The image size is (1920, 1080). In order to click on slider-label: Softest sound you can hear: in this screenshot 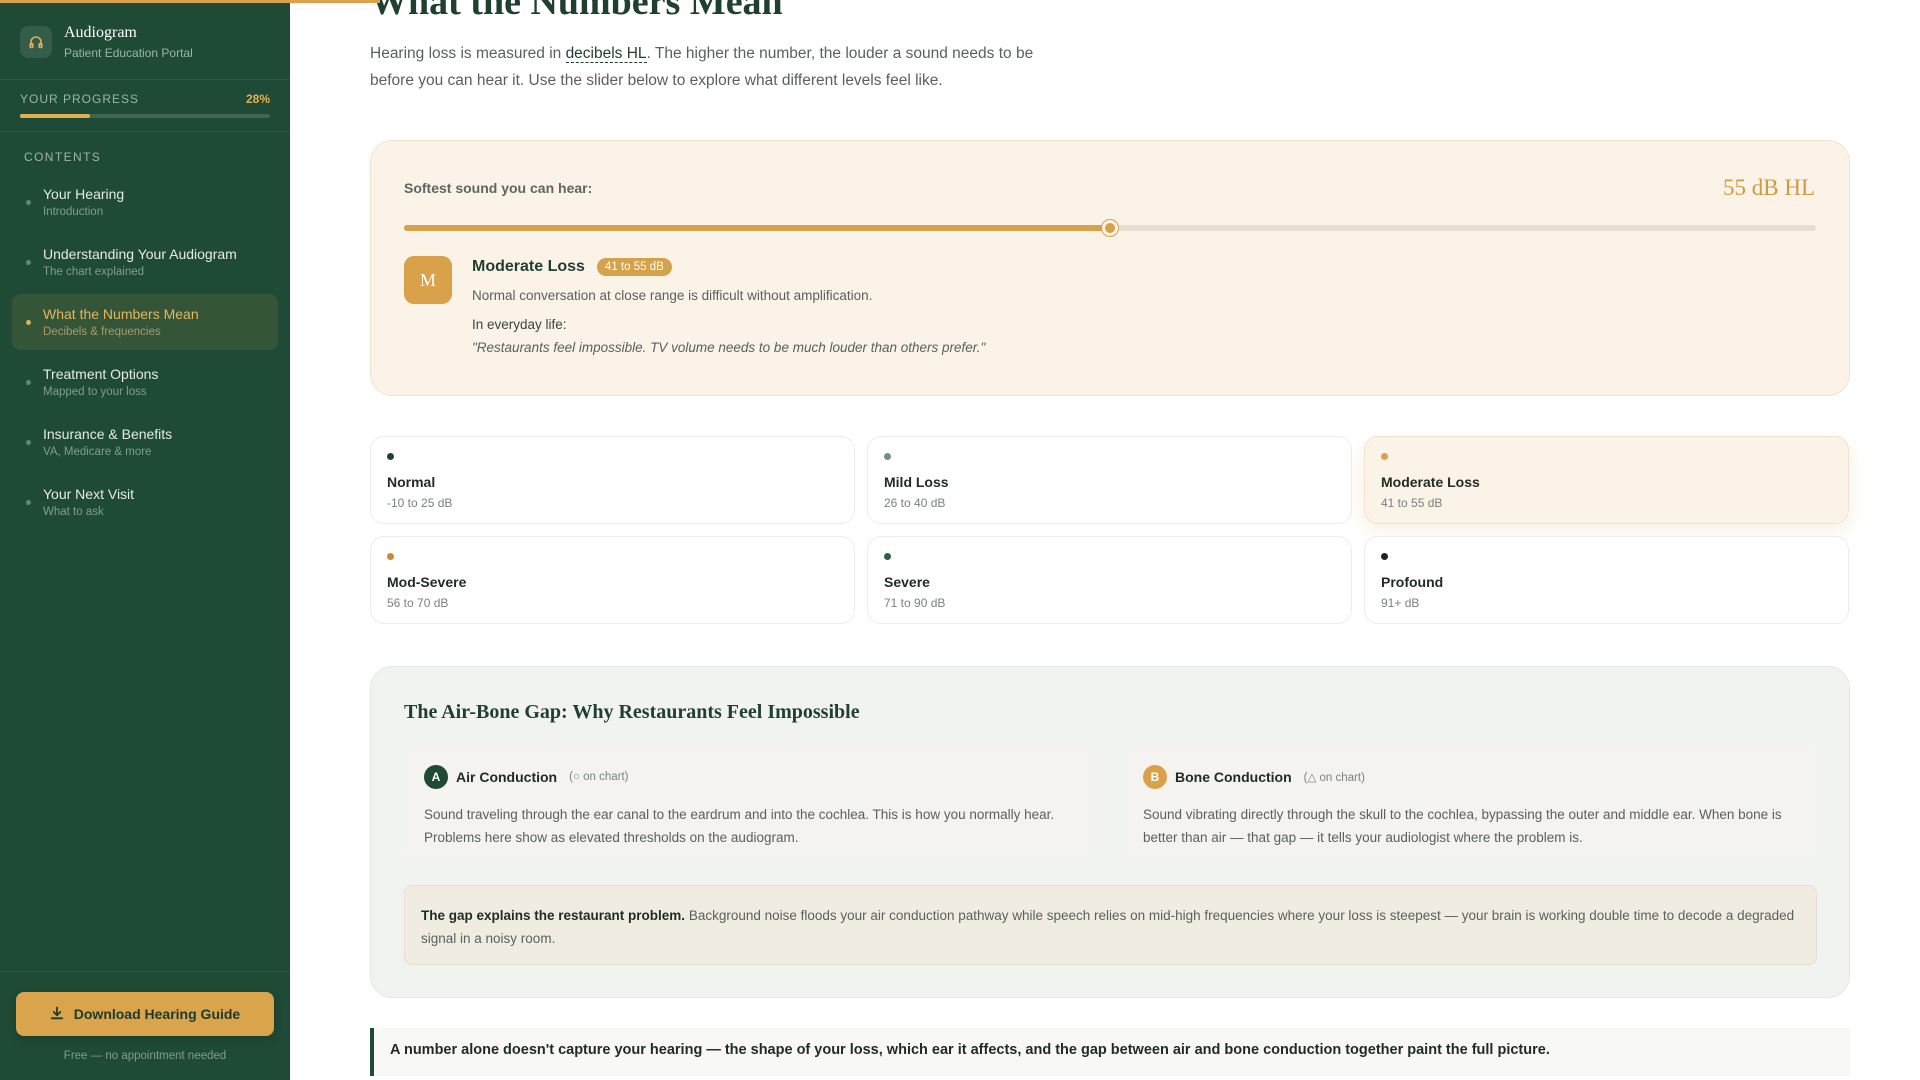, I will do `click(498, 188)`.